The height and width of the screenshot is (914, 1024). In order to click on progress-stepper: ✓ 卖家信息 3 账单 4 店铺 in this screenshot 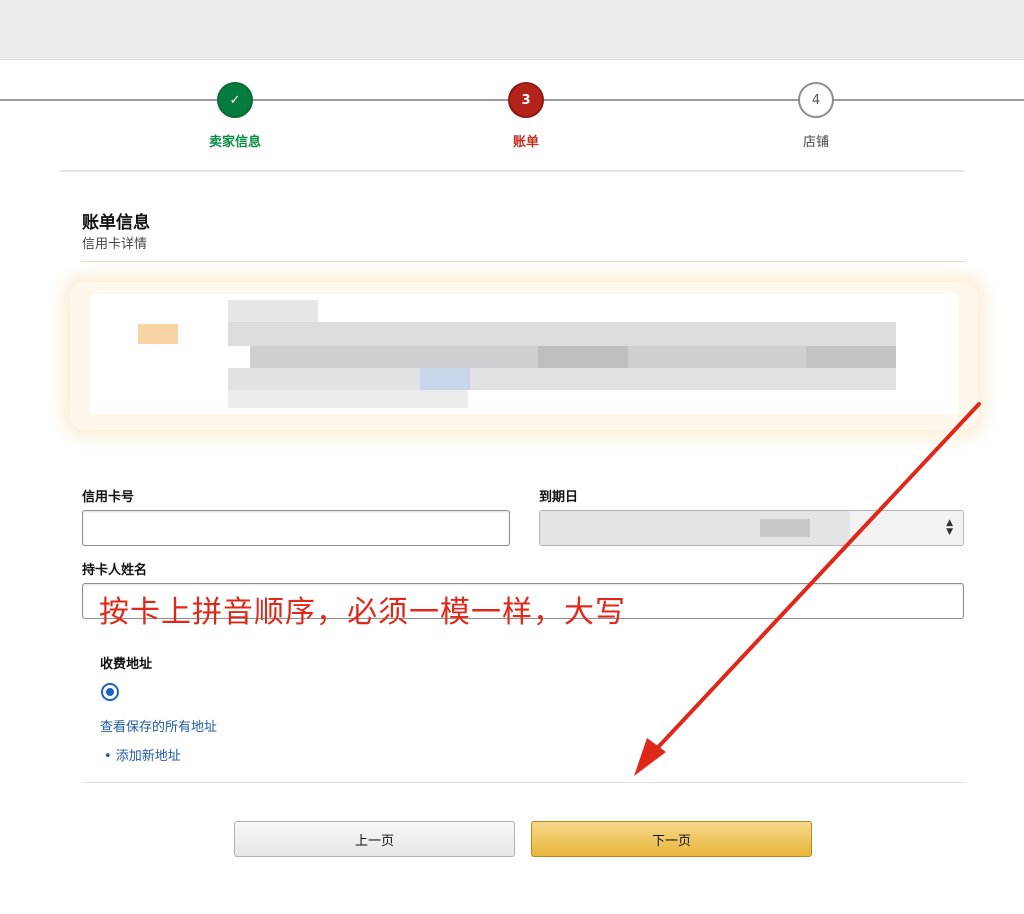, I will do `click(512, 116)`.